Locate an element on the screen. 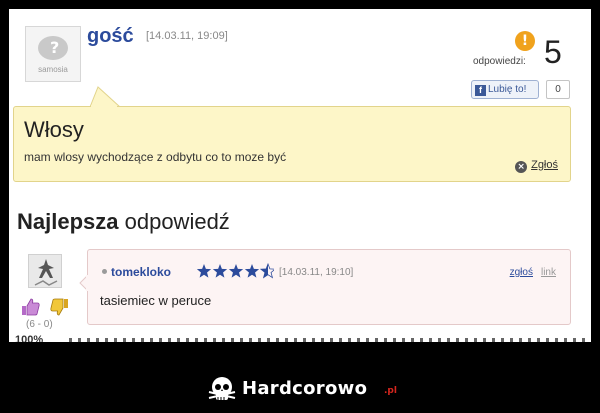  answer-permalink: link is located at coordinates (548, 272).